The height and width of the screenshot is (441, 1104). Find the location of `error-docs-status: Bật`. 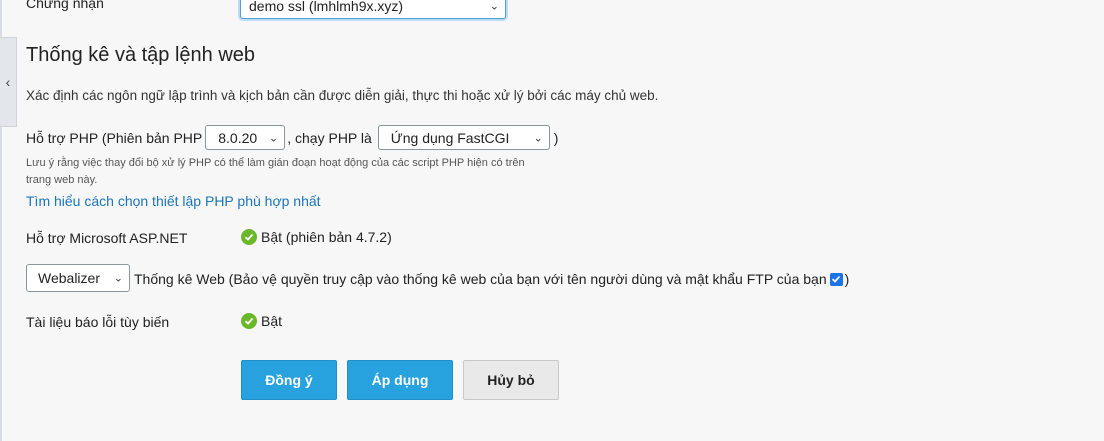

error-docs-status: Bật is located at coordinates (261, 321).